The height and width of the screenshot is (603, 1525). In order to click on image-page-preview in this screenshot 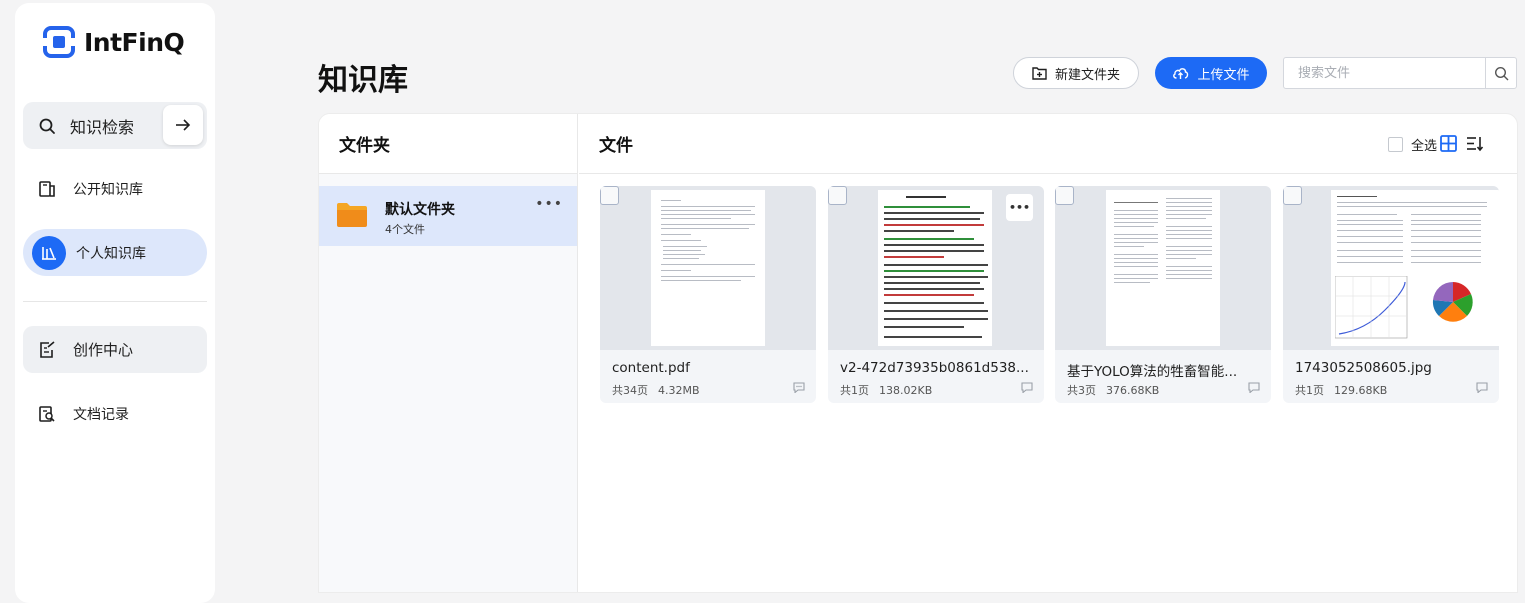, I will do `click(1415, 268)`.